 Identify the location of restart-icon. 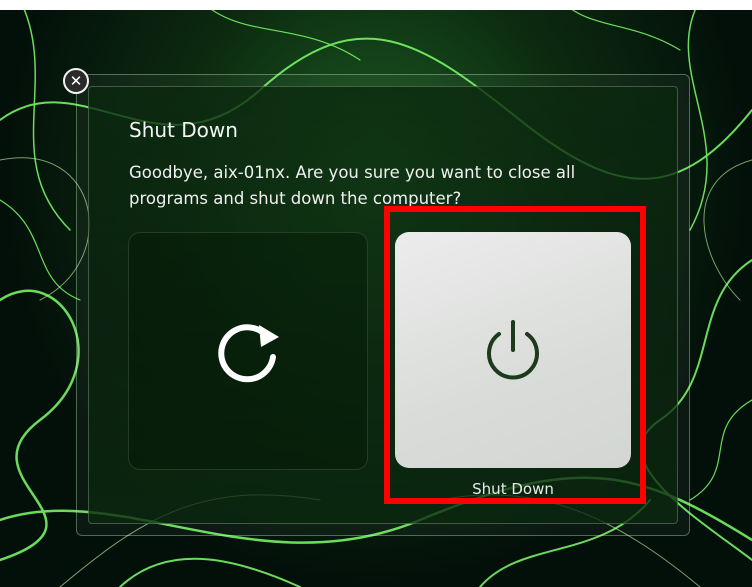
(248, 353).